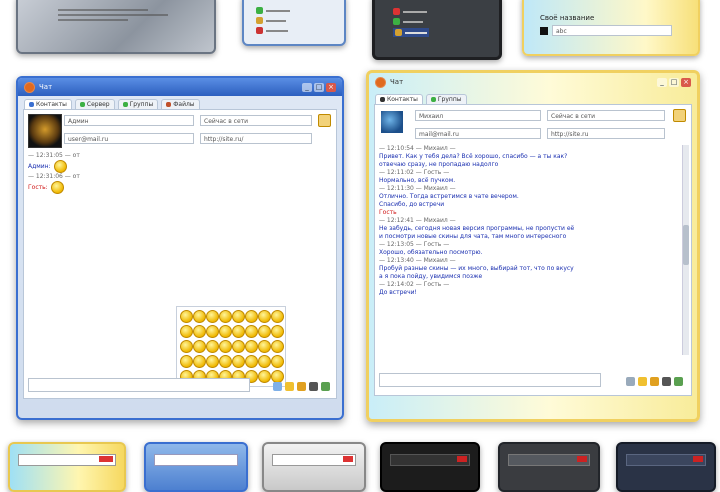 The image size is (720, 492). I want to click on thumb-dark-list, so click(437, 30).